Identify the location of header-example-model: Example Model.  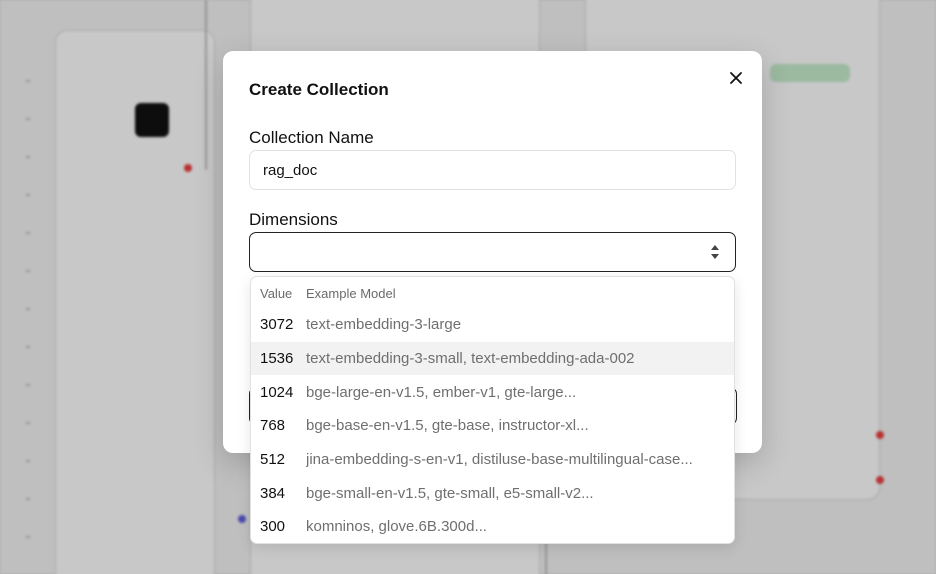
(351, 293).